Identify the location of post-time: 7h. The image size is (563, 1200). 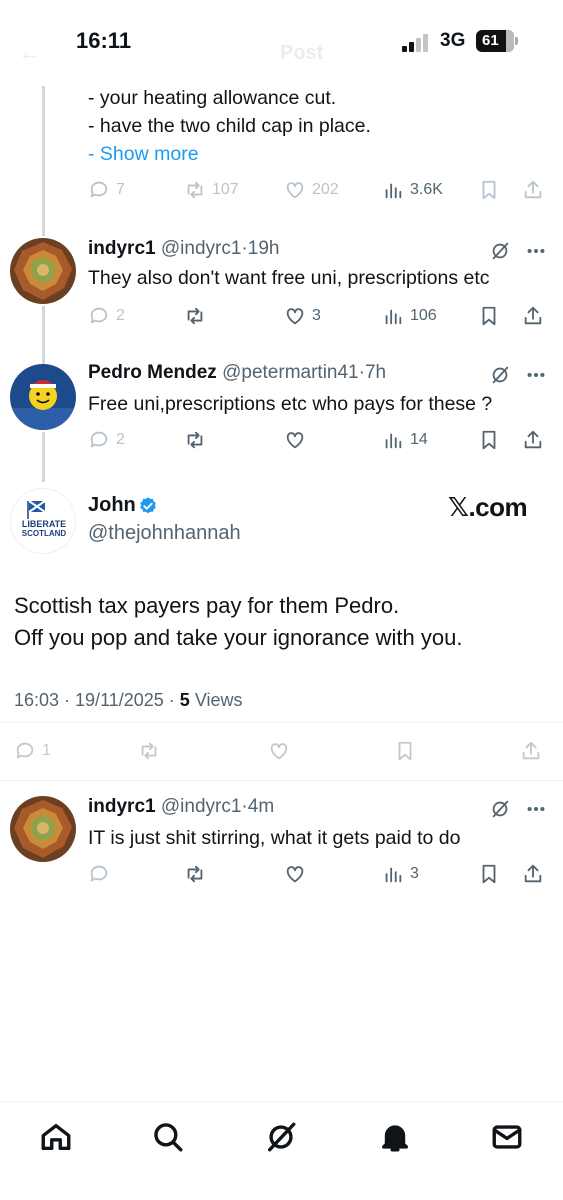
(375, 372).